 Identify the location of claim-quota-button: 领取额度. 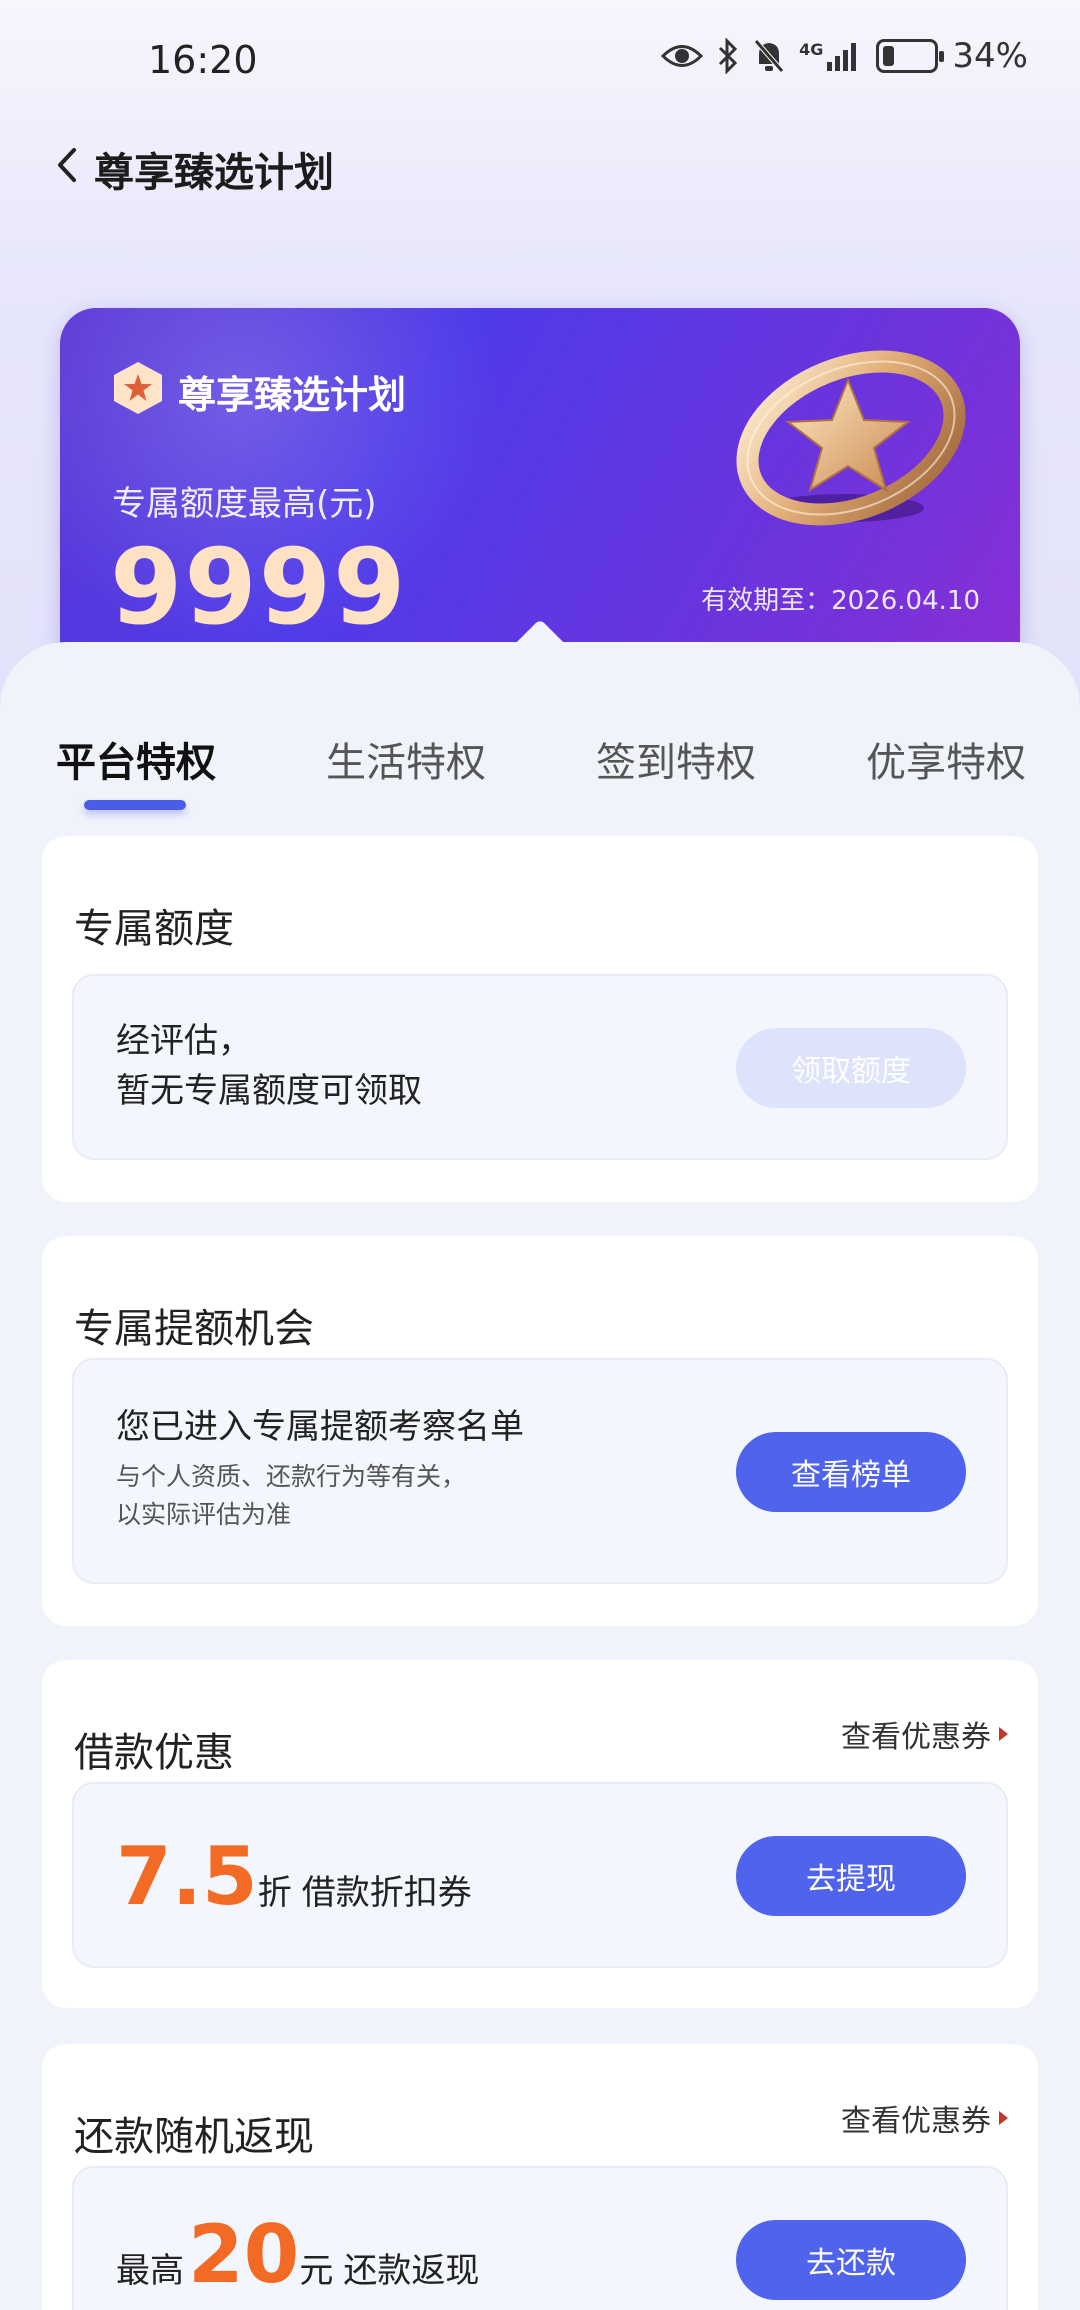
(851, 1068).